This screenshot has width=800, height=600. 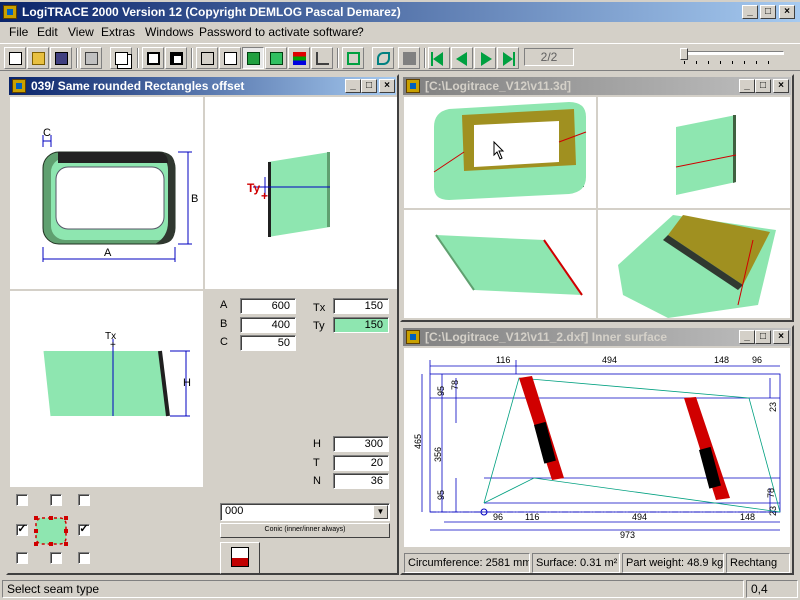 What do you see at coordinates (38, 58) in the screenshot?
I see `open-file-button` at bounding box center [38, 58].